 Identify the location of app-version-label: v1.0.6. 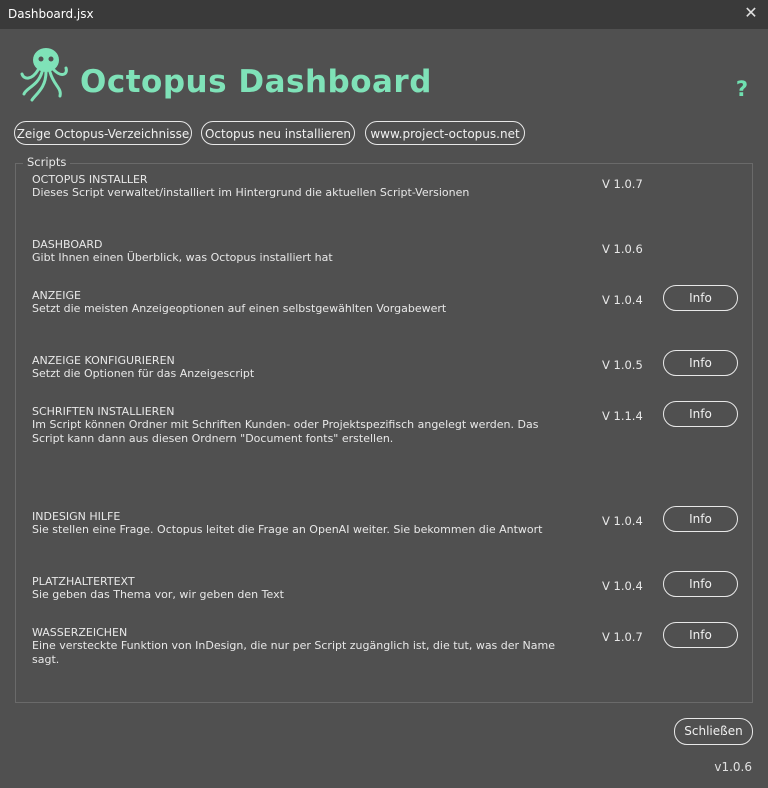
(733, 767).